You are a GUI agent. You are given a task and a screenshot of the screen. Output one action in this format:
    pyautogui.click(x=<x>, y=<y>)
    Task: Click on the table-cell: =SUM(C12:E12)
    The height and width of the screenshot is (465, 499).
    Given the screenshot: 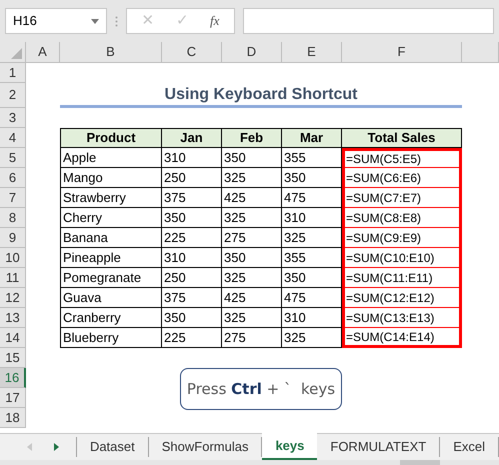 What is the action you would take?
    pyautogui.click(x=402, y=298)
    